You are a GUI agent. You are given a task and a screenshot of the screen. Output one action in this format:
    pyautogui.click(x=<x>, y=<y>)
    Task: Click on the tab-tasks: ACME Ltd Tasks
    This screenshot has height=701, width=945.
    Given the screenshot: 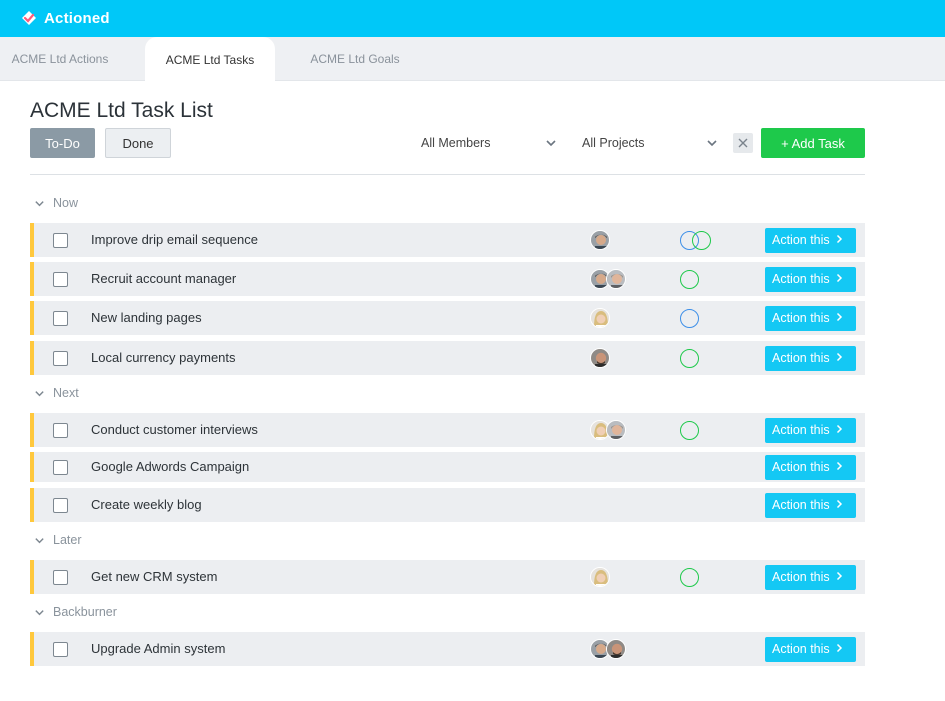 What is the action you would take?
    pyautogui.click(x=210, y=59)
    